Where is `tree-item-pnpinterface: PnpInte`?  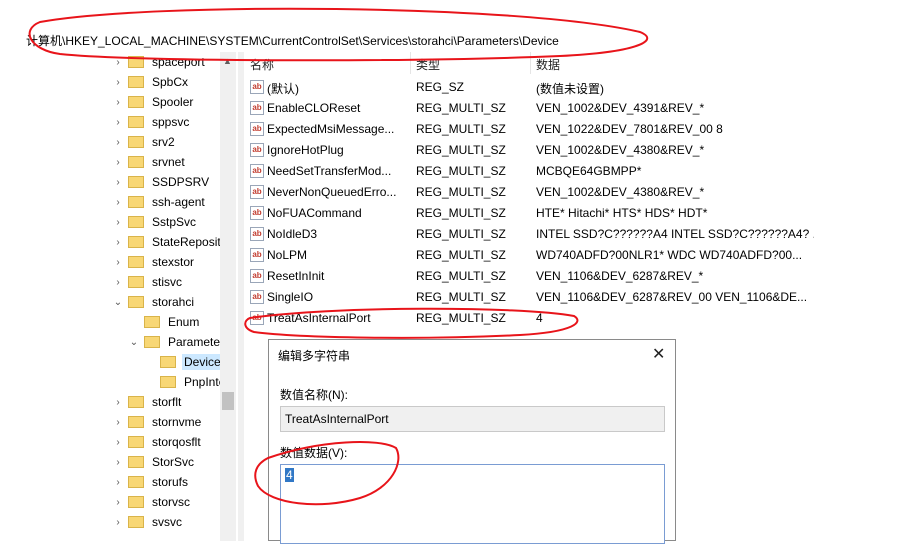 tree-item-pnpinterface: PnpInte is located at coordinates (185, 382).